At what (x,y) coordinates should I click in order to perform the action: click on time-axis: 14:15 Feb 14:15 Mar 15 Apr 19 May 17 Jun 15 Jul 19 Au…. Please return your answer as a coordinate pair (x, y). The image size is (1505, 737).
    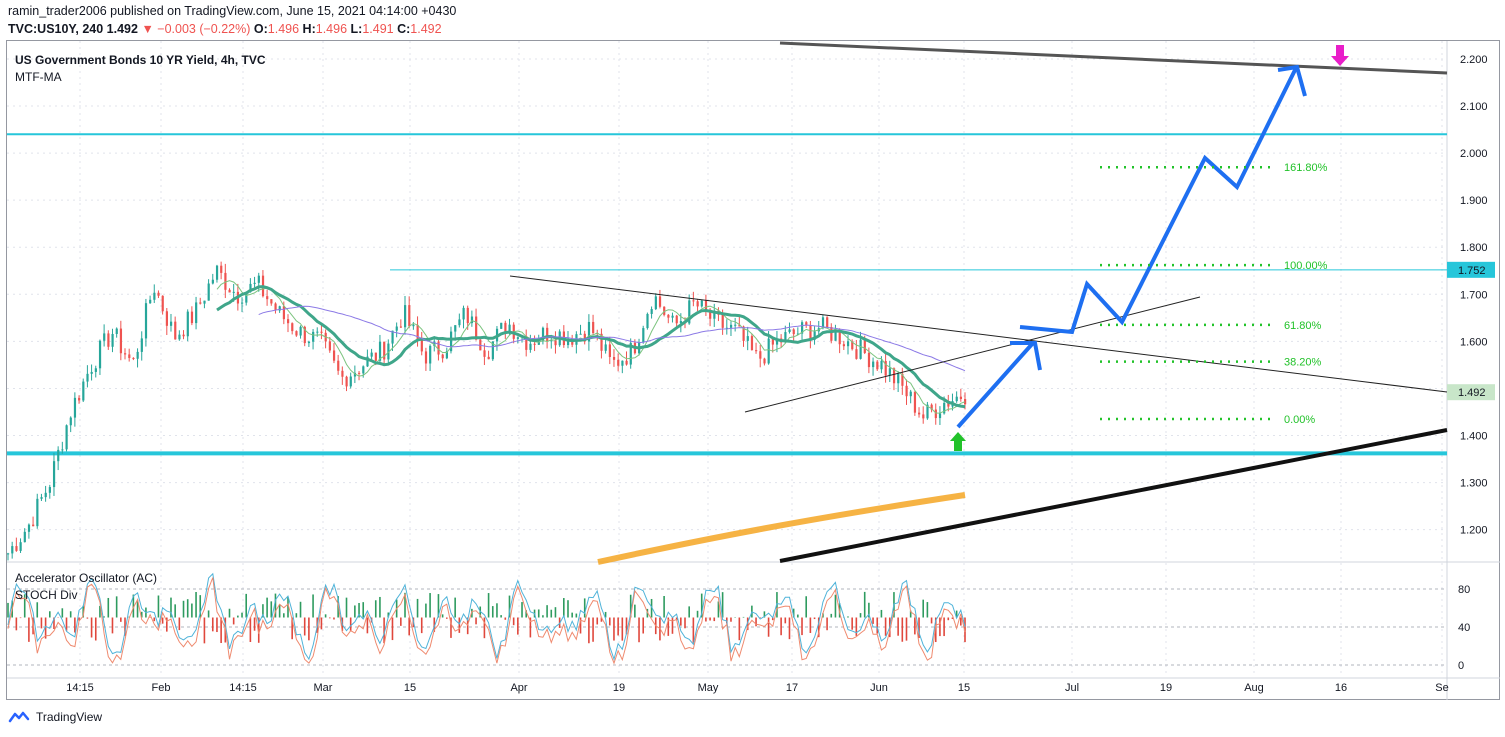
    Looking at the image, I should click on (757, 688).